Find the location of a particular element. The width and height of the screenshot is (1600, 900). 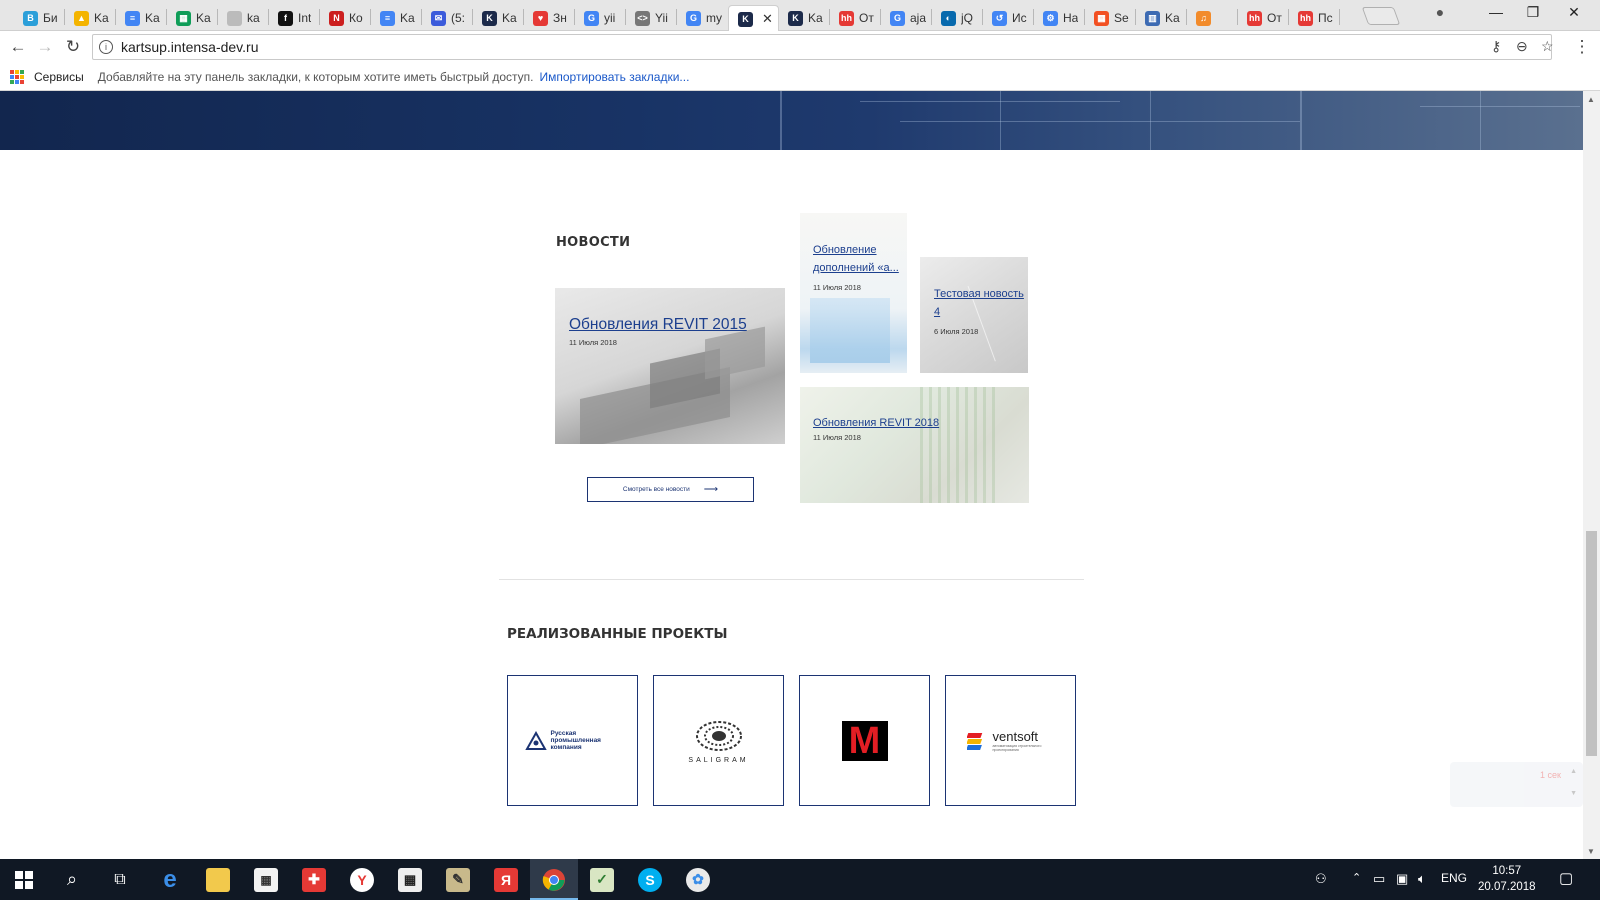

news-card-small-2: Тестовая новость 4 6 Июля 2018 is located at coordinates (974, 315).